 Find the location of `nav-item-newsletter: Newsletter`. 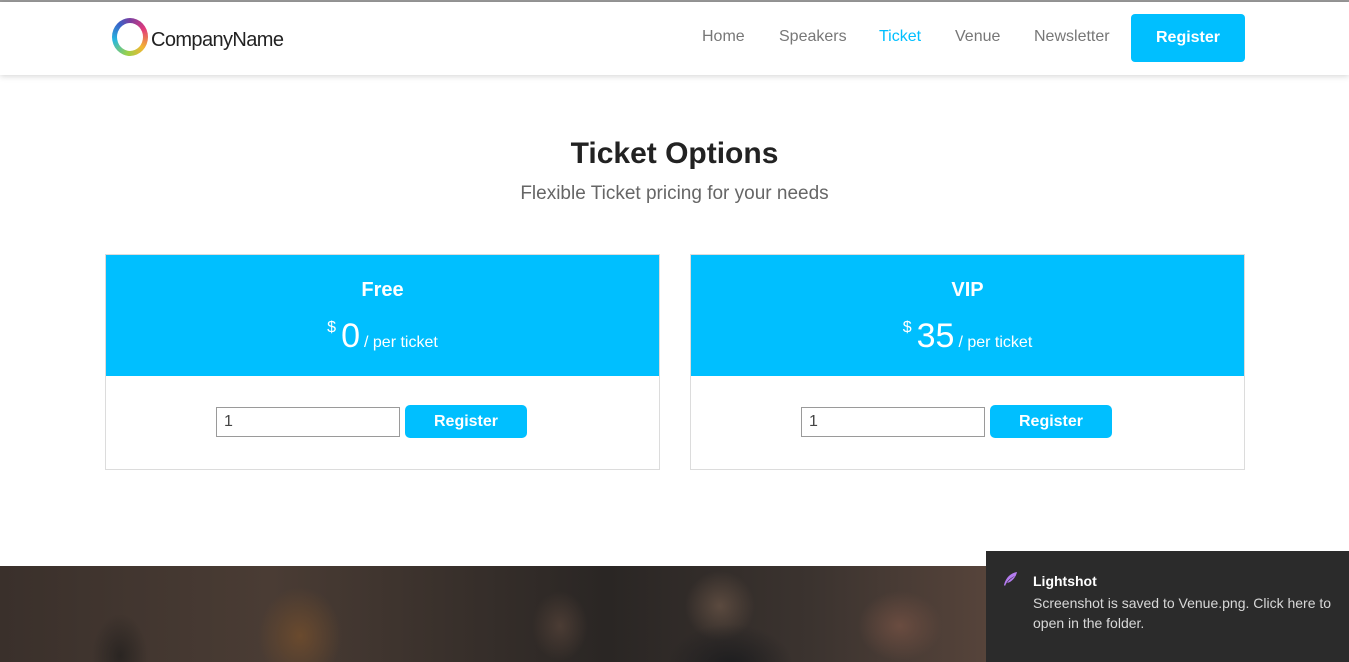

nav-item-newsletter: Newsletter is located at coordinates (1072, 37).